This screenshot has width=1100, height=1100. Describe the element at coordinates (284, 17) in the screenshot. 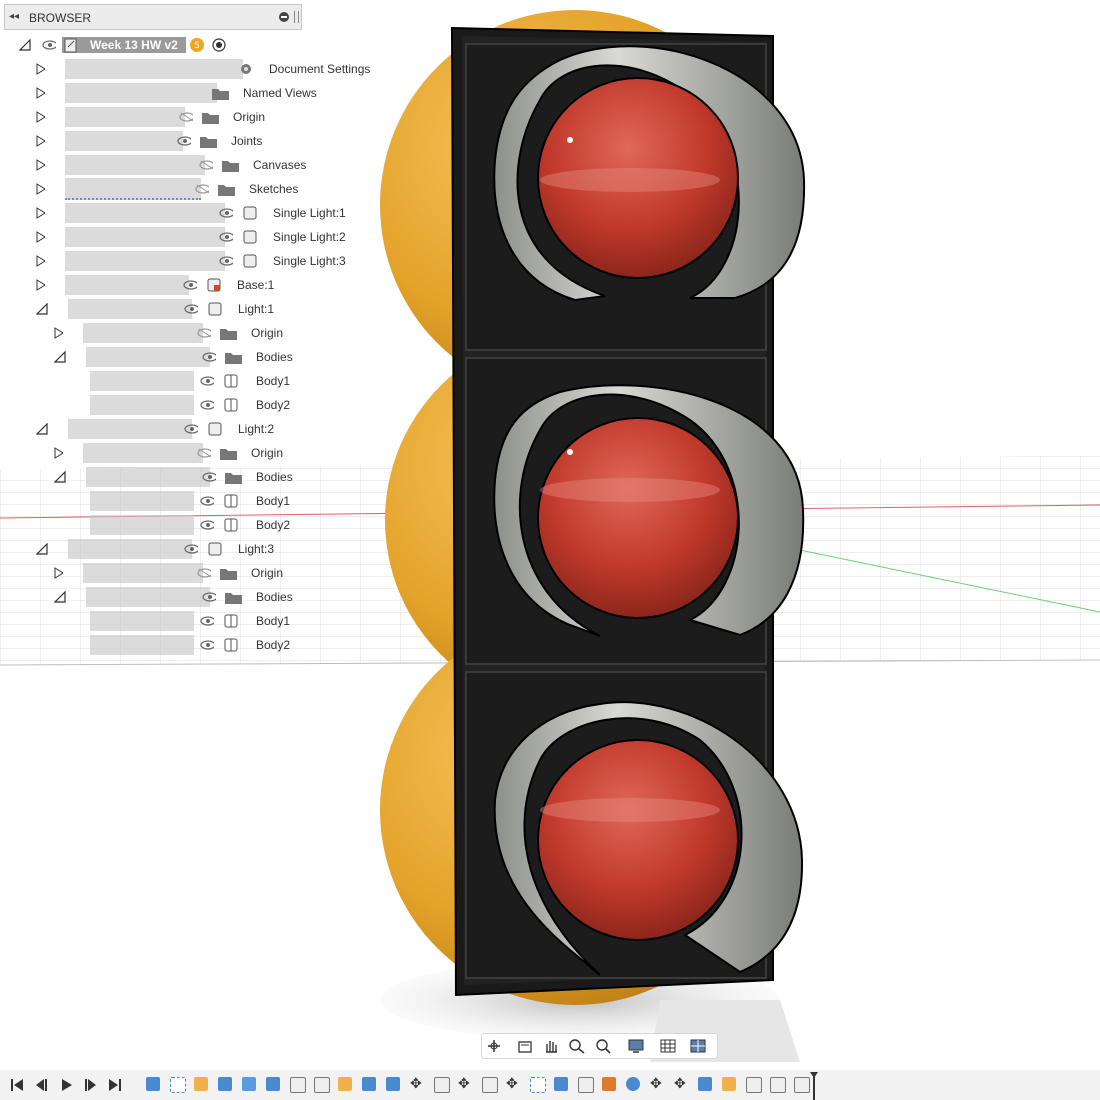

I see `minimize-icon` at that location.